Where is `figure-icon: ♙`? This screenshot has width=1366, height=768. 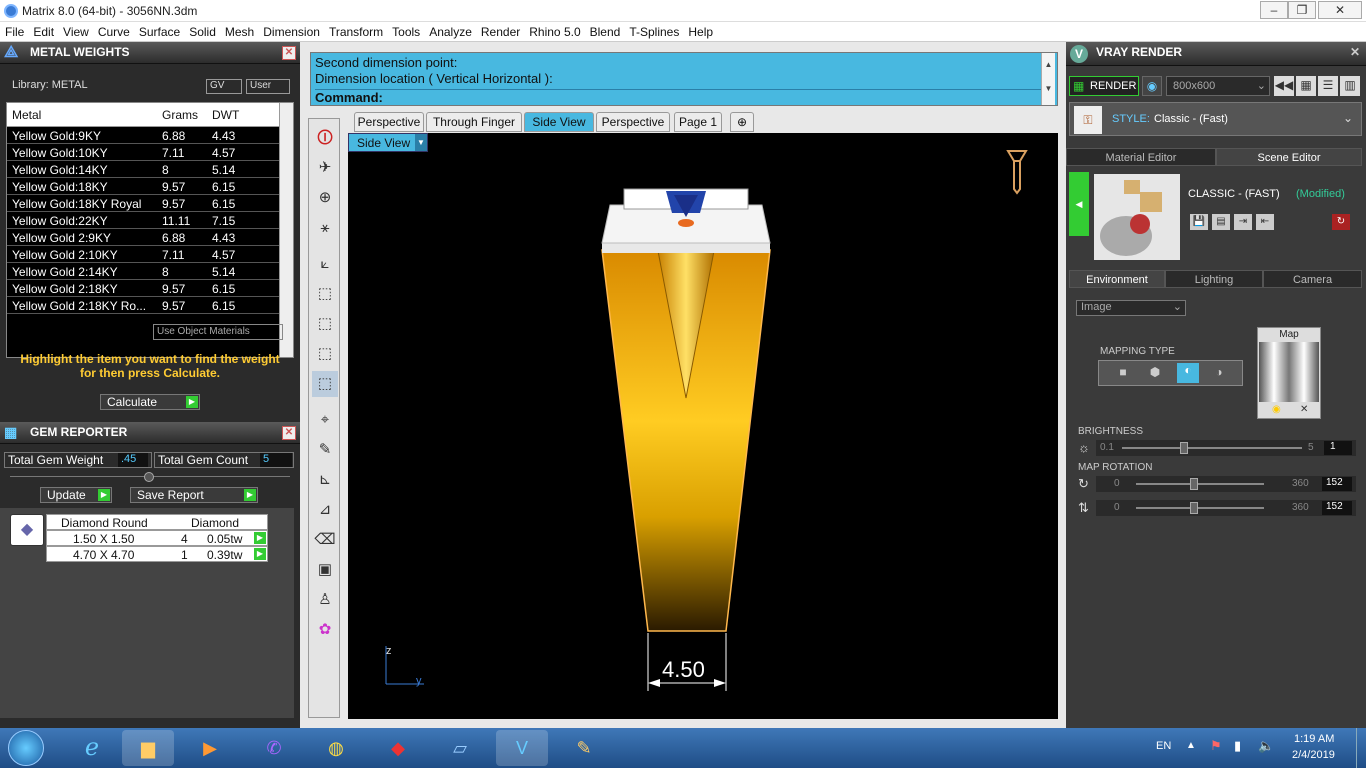
figure-icon: ♙ is located at coordinates (325, 600).